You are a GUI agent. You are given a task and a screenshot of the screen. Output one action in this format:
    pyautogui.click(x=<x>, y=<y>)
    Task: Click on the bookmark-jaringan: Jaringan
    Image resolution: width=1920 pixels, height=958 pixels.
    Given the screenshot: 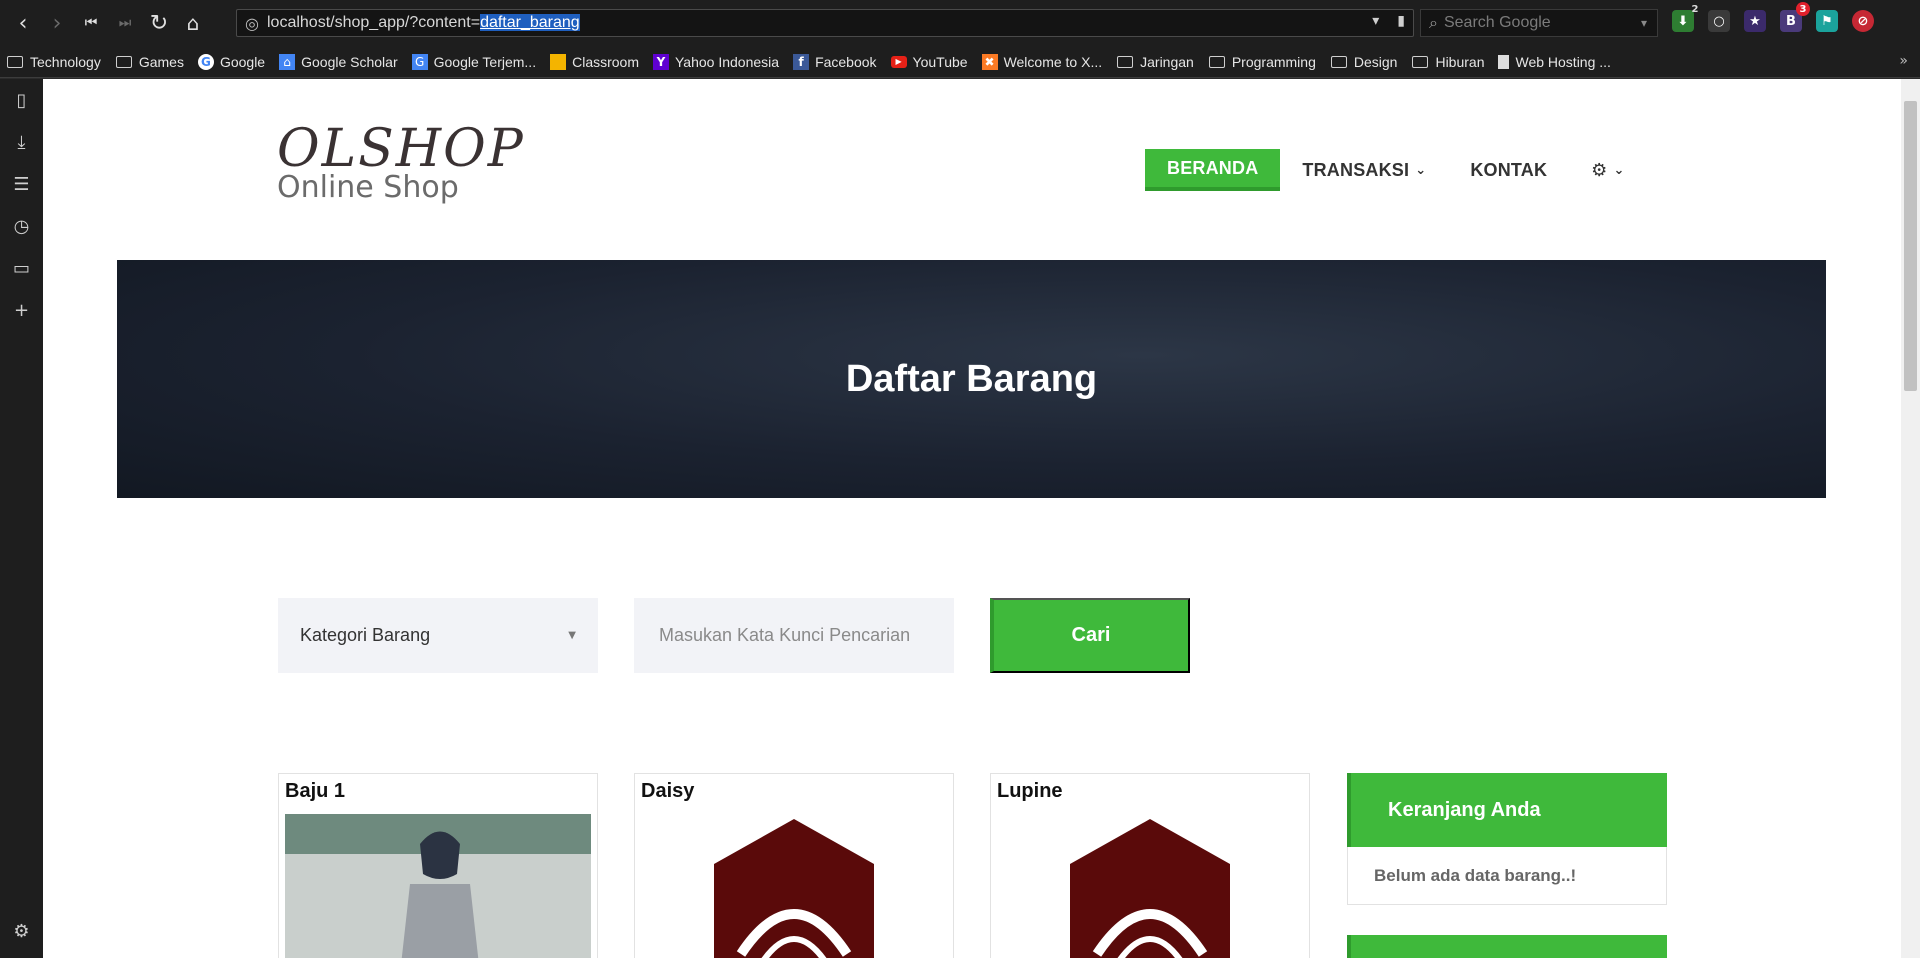 What is the action you would take?
    pyautogui.click(x=1155, y=62)
    